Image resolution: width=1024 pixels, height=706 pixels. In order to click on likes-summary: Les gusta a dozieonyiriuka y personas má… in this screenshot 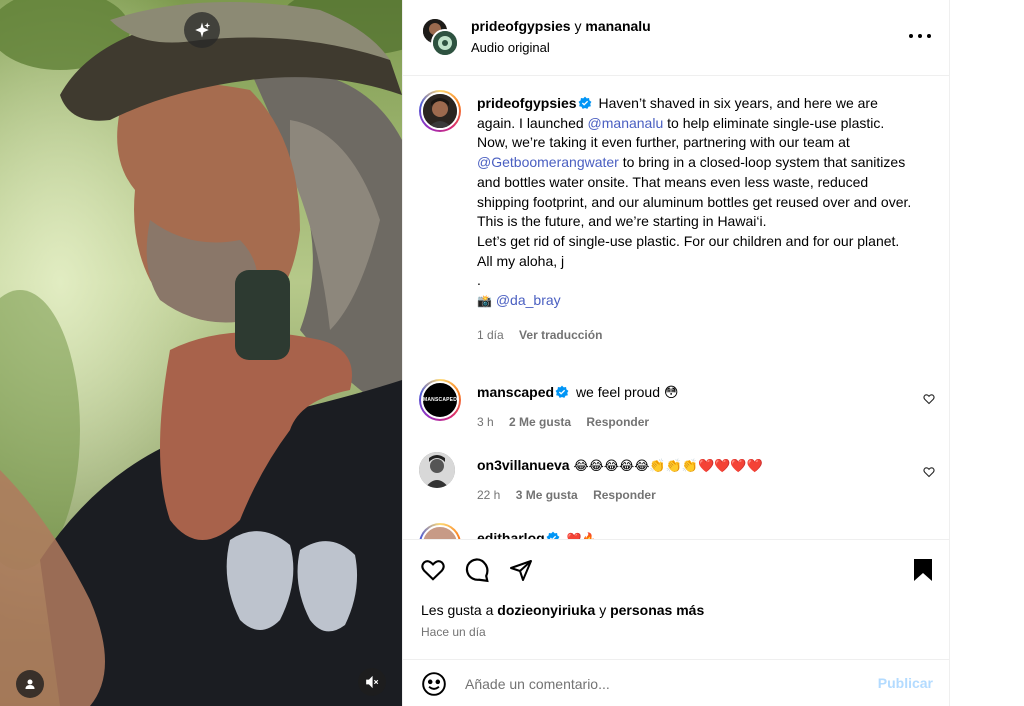, I will do `click(562, 610)`.